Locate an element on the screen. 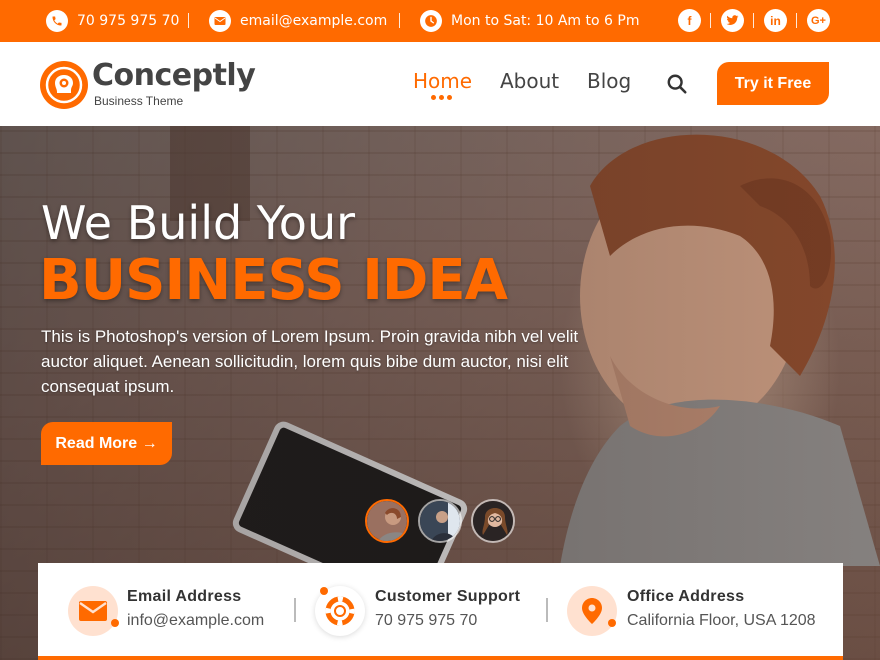 The image size is (880, 660). topbar-email-text: email@example.com is located at coordinates (314, 21).